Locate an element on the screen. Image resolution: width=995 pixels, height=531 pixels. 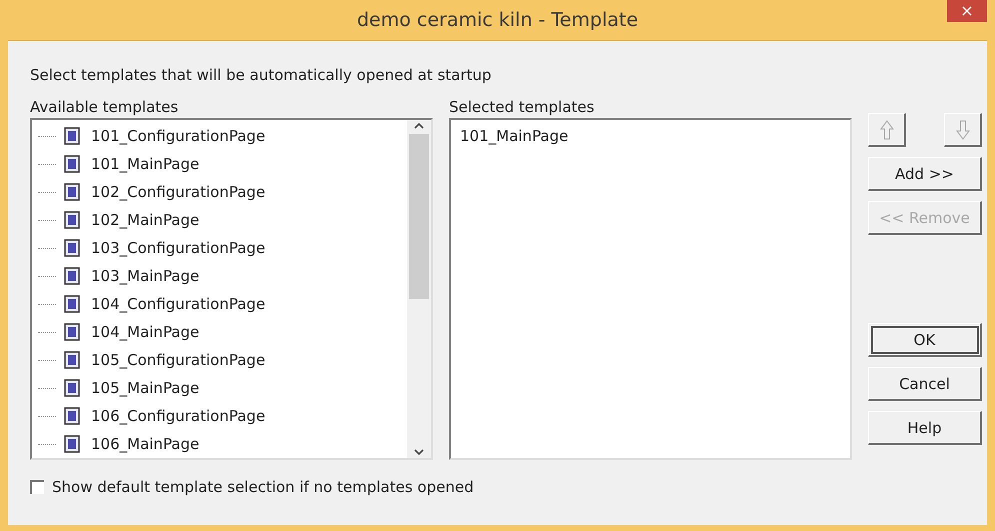
template-item: 104_ConfigurationPage is located at coordinates (178, 304).